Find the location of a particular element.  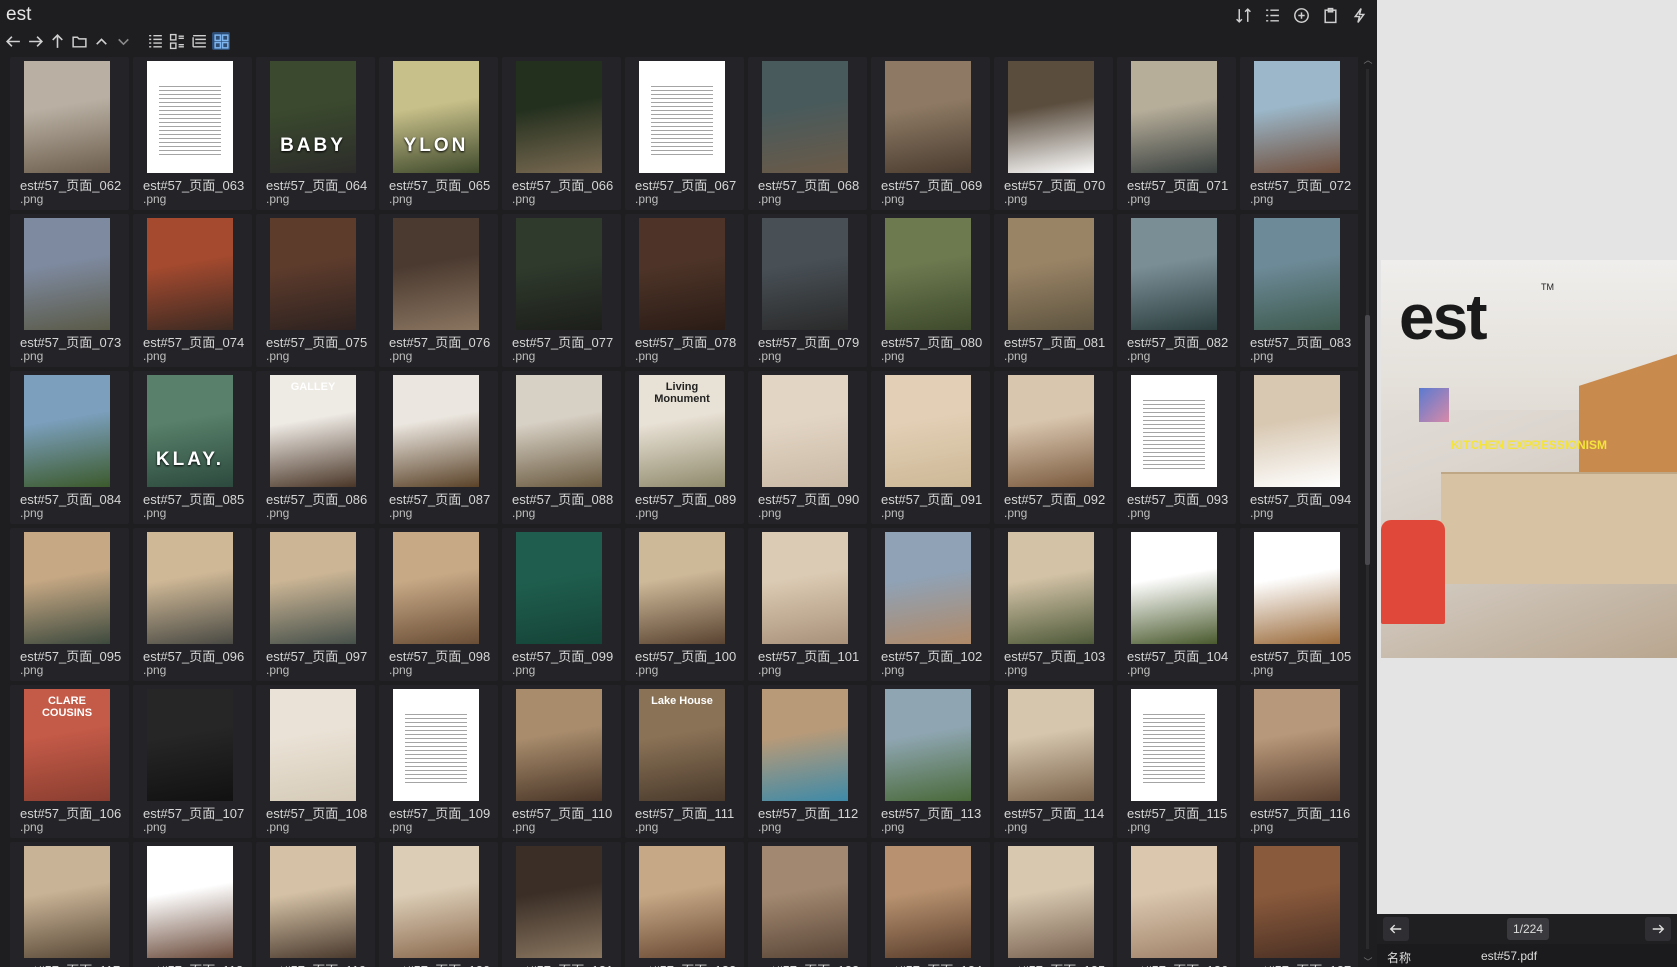

file-item: est#57_页面_075 .png is located at coordinates (315, 290).